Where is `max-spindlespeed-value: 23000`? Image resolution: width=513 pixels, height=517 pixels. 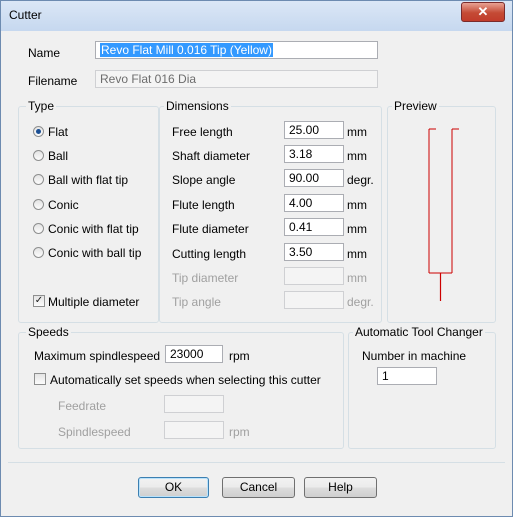 max-spindlespeed-value: 23000 is located at coordinates (187, 354).